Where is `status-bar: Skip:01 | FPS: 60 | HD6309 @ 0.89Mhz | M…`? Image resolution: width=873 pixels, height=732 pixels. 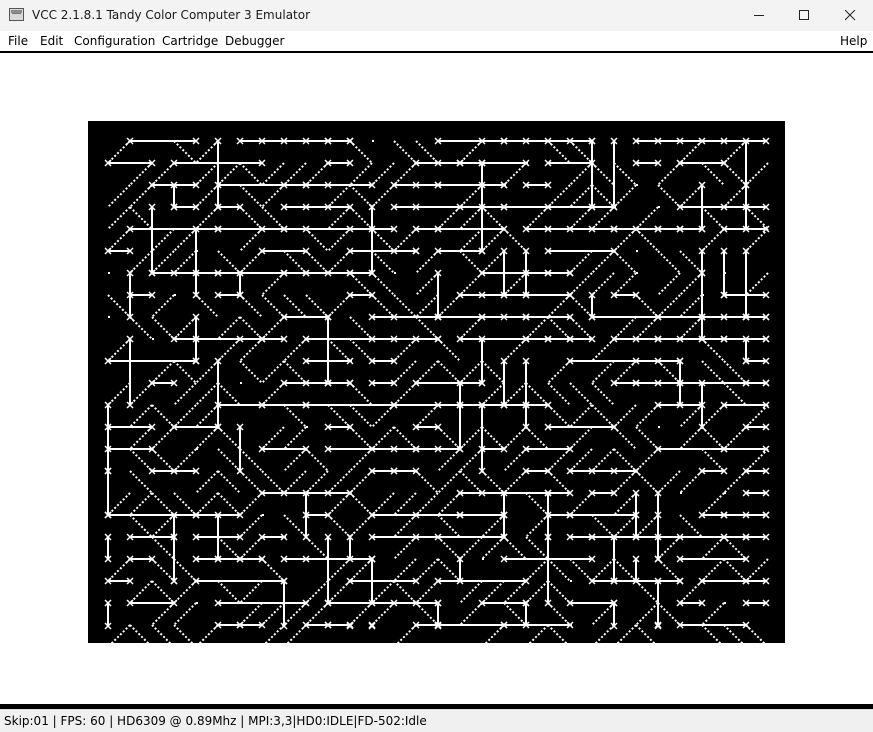 status-bar: Skip:01 | FPS: 60 | HD6309 @ 0.89Mhz | M… is located at coordinates (436, 720).